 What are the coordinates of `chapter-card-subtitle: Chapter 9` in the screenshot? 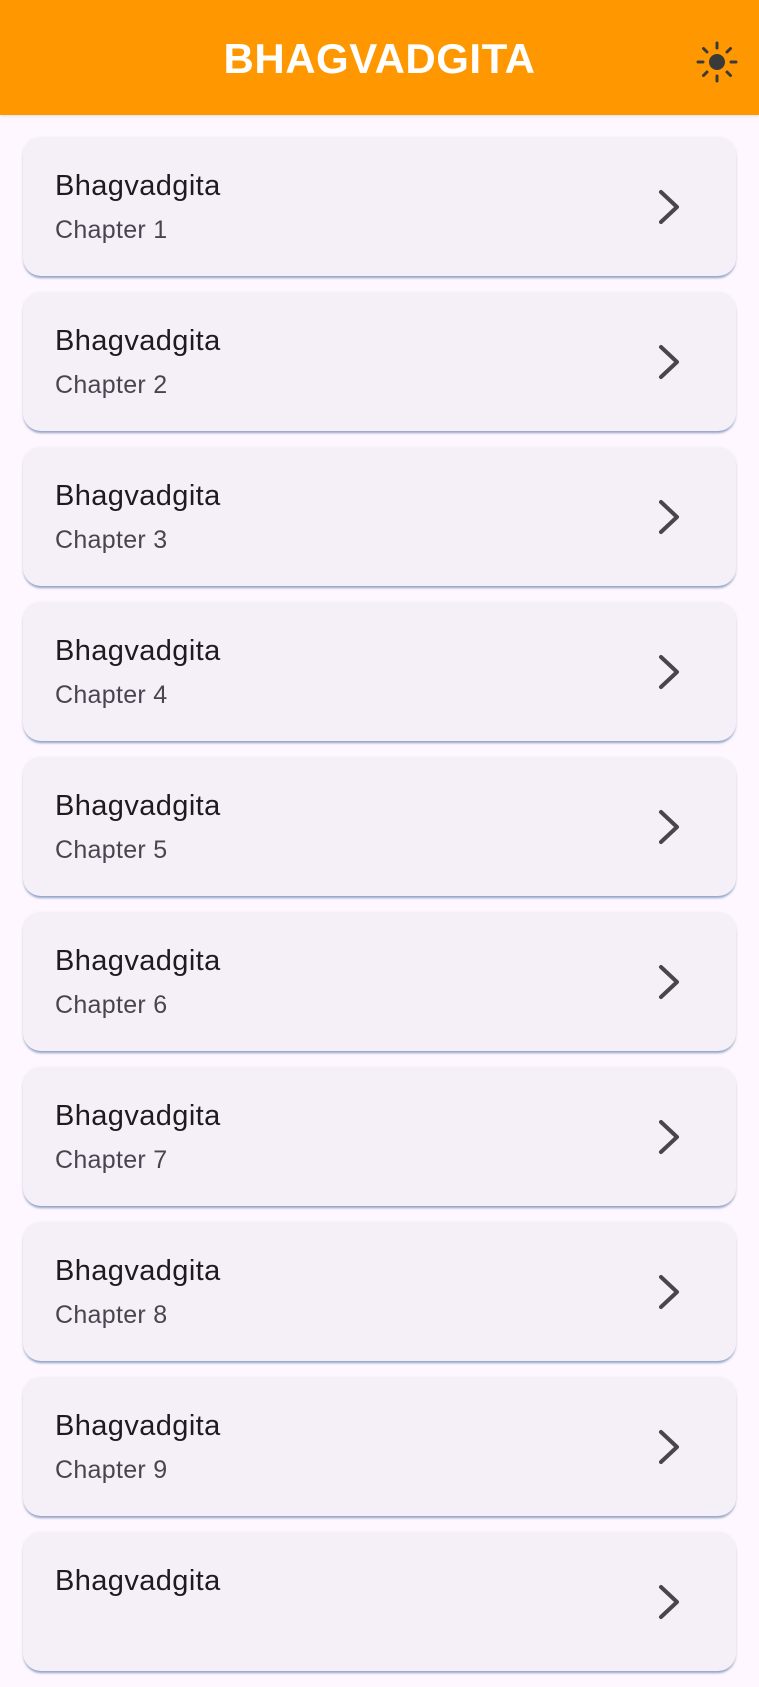 It's located at (111, 1470).